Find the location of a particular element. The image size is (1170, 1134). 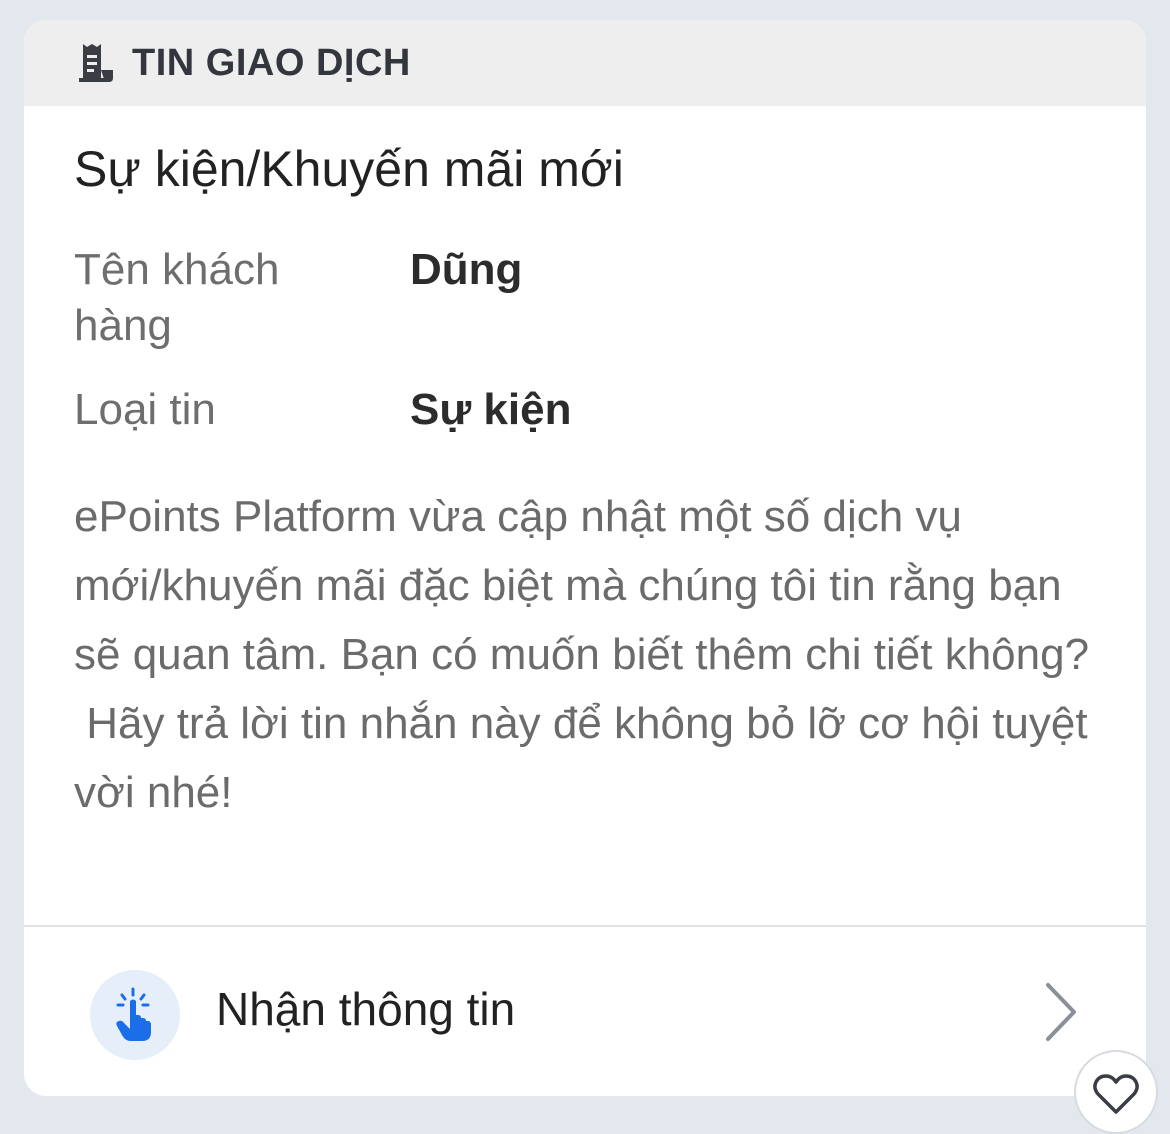

message-title: Sự kiện/Khuyến mãi mới is located at coordinates (349, 169).